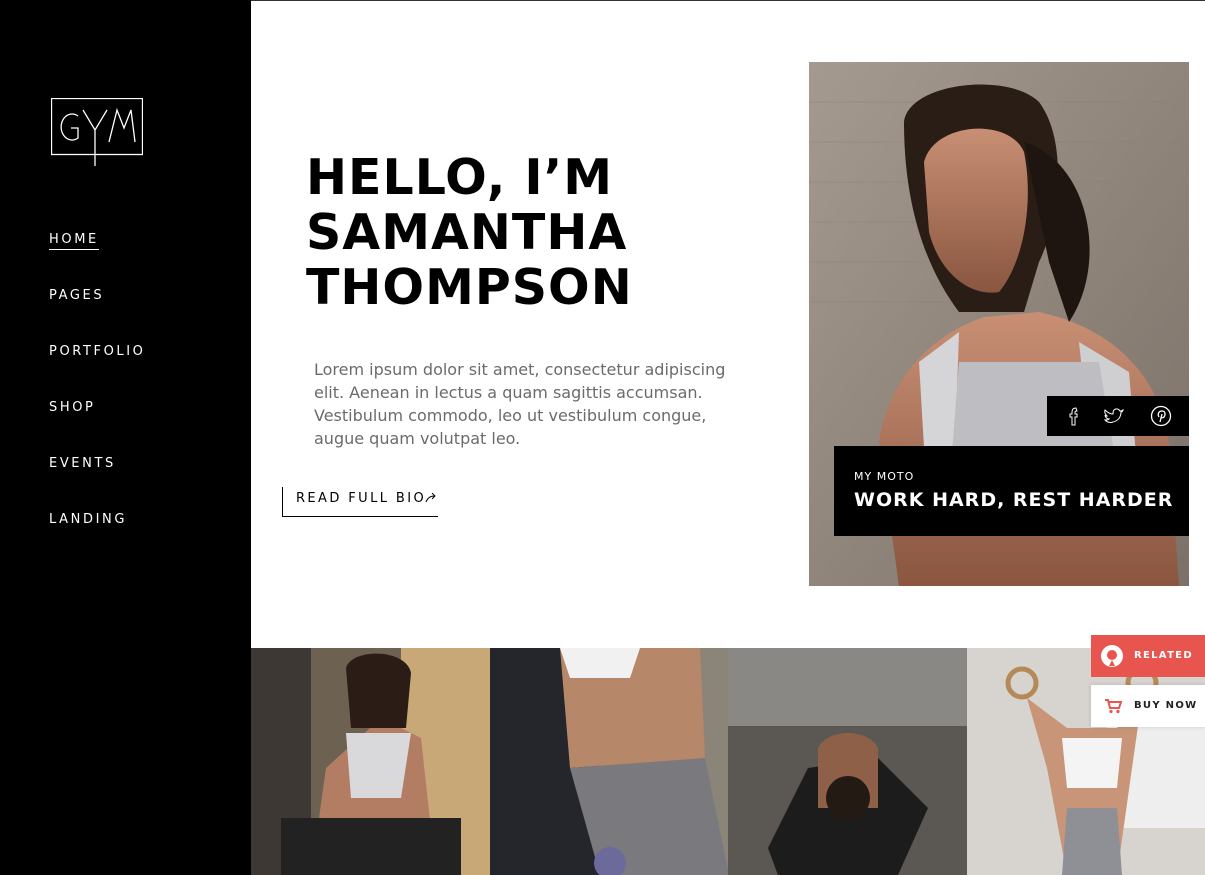  What do you see at coordinates (97, 258) in the screenshot?
I see `nav-item-home: HOME` at bounding box center [97, 258].